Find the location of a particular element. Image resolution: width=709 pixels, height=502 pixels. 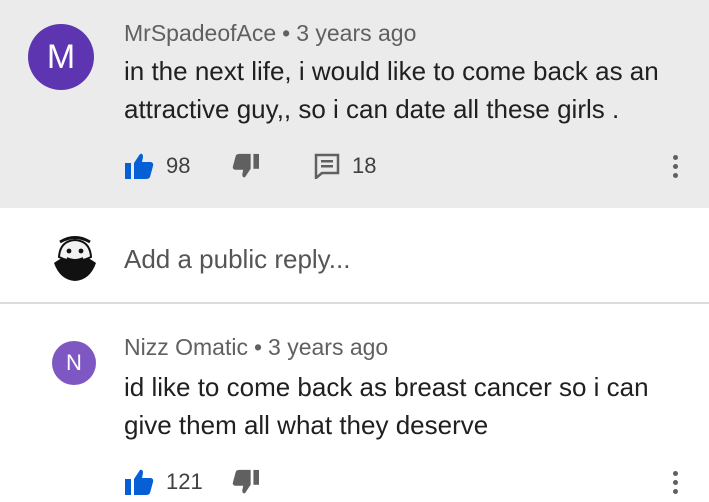

avatar: N is located at coordinates (74, 363).